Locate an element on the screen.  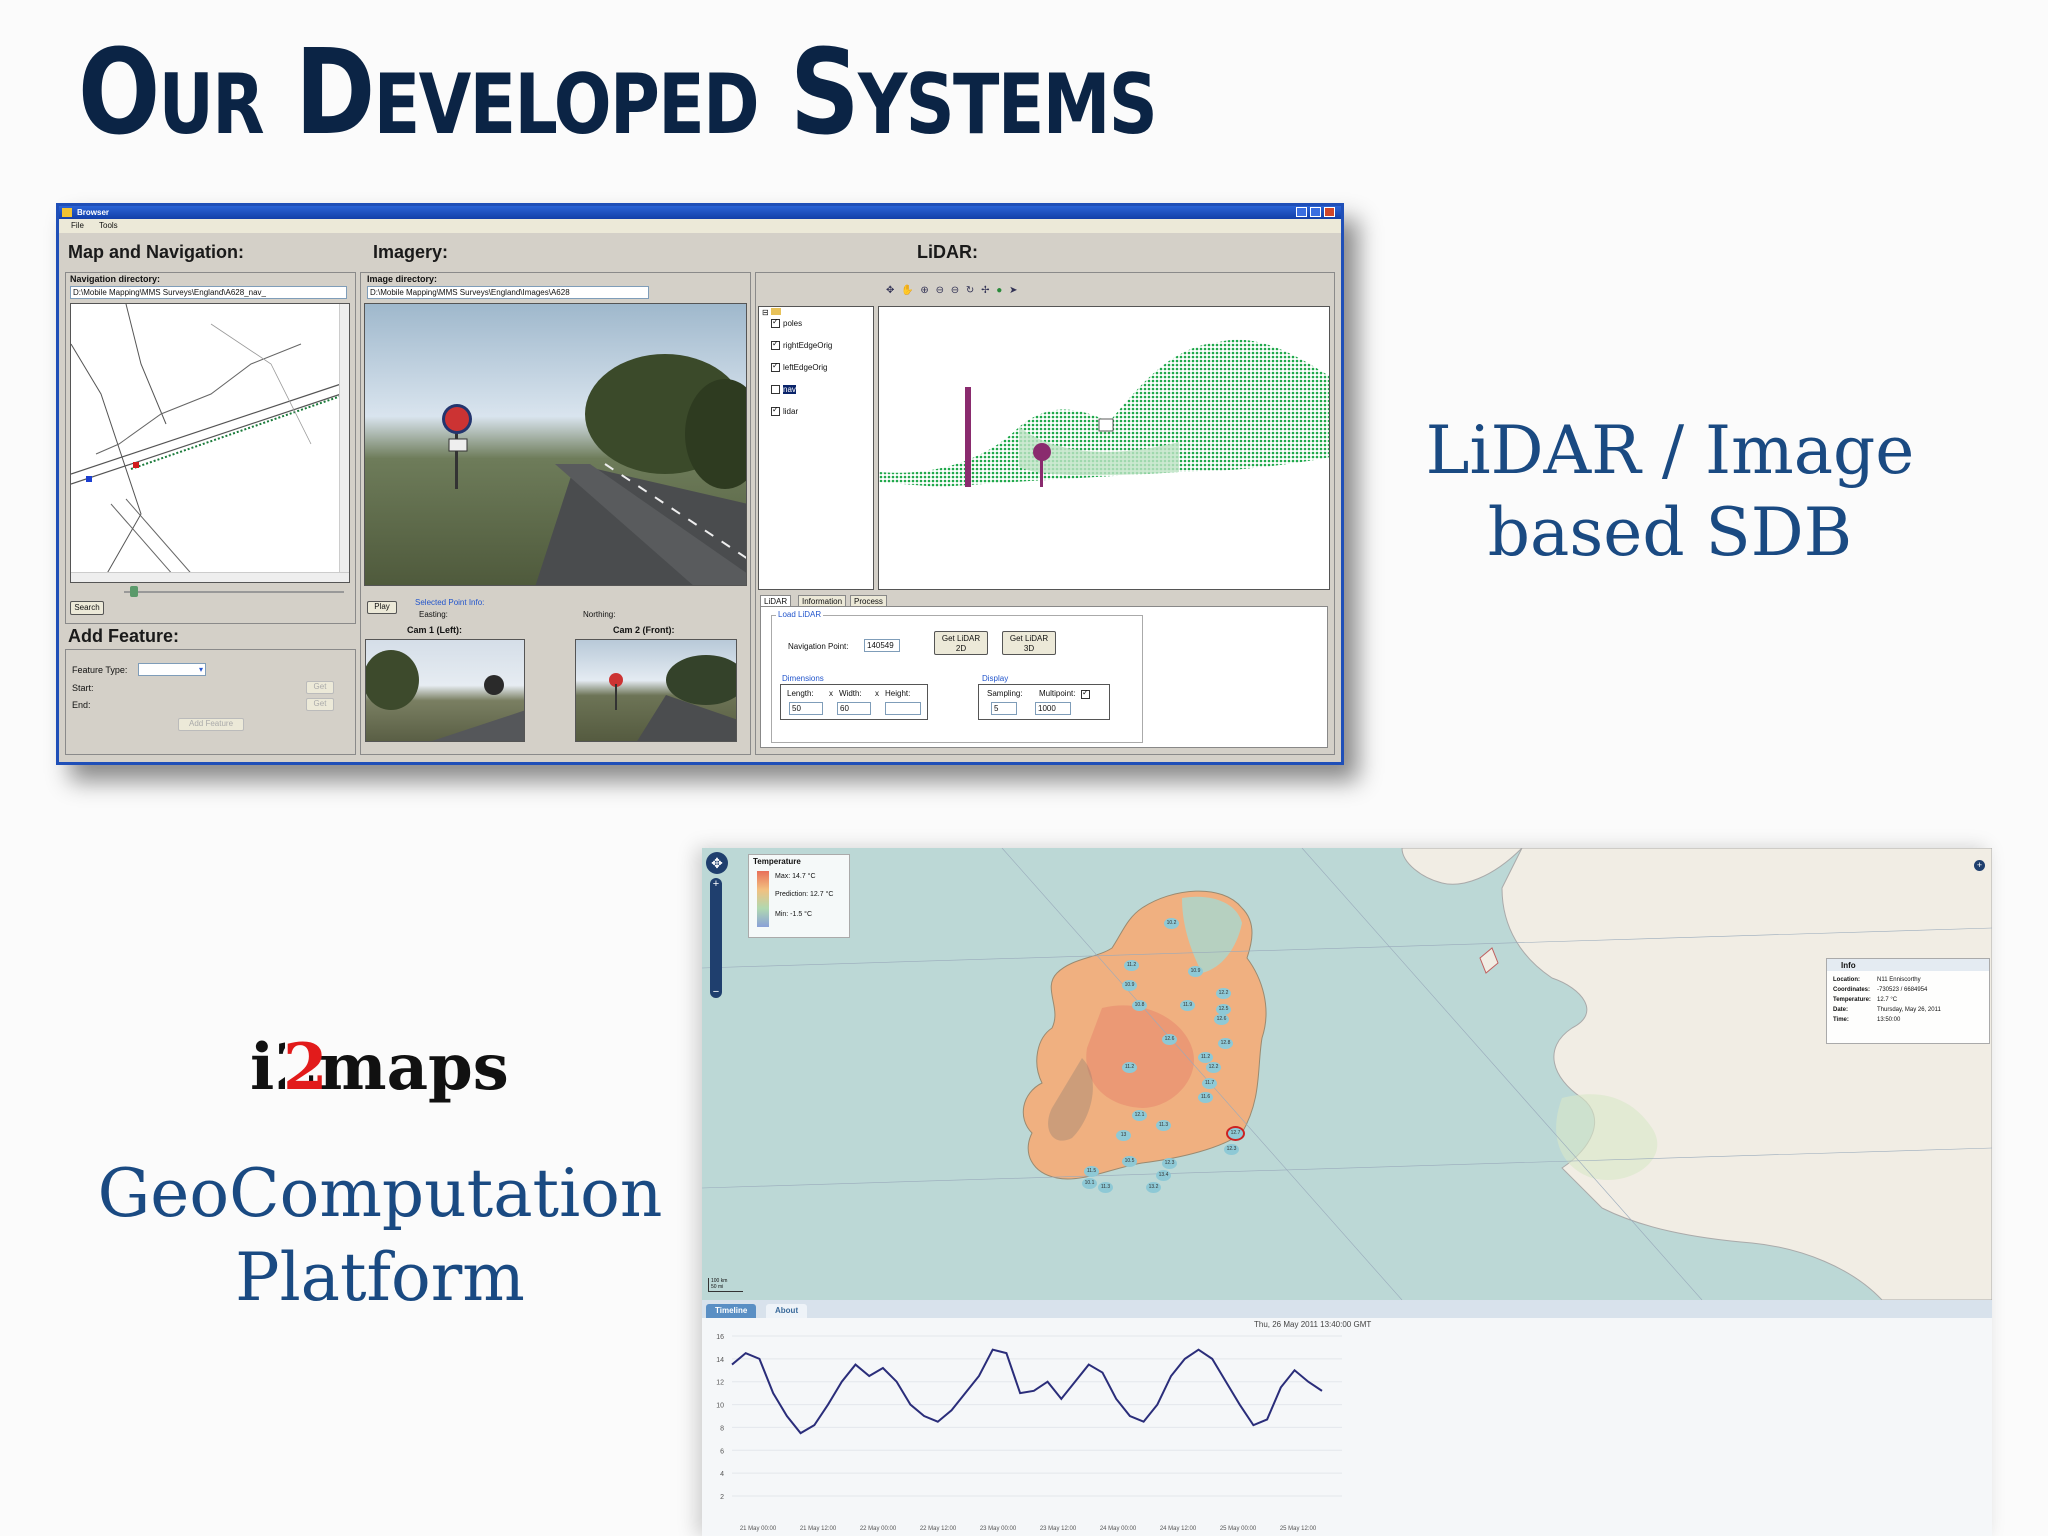
sampling-field: 5 is located at coordinates (1004, 708).